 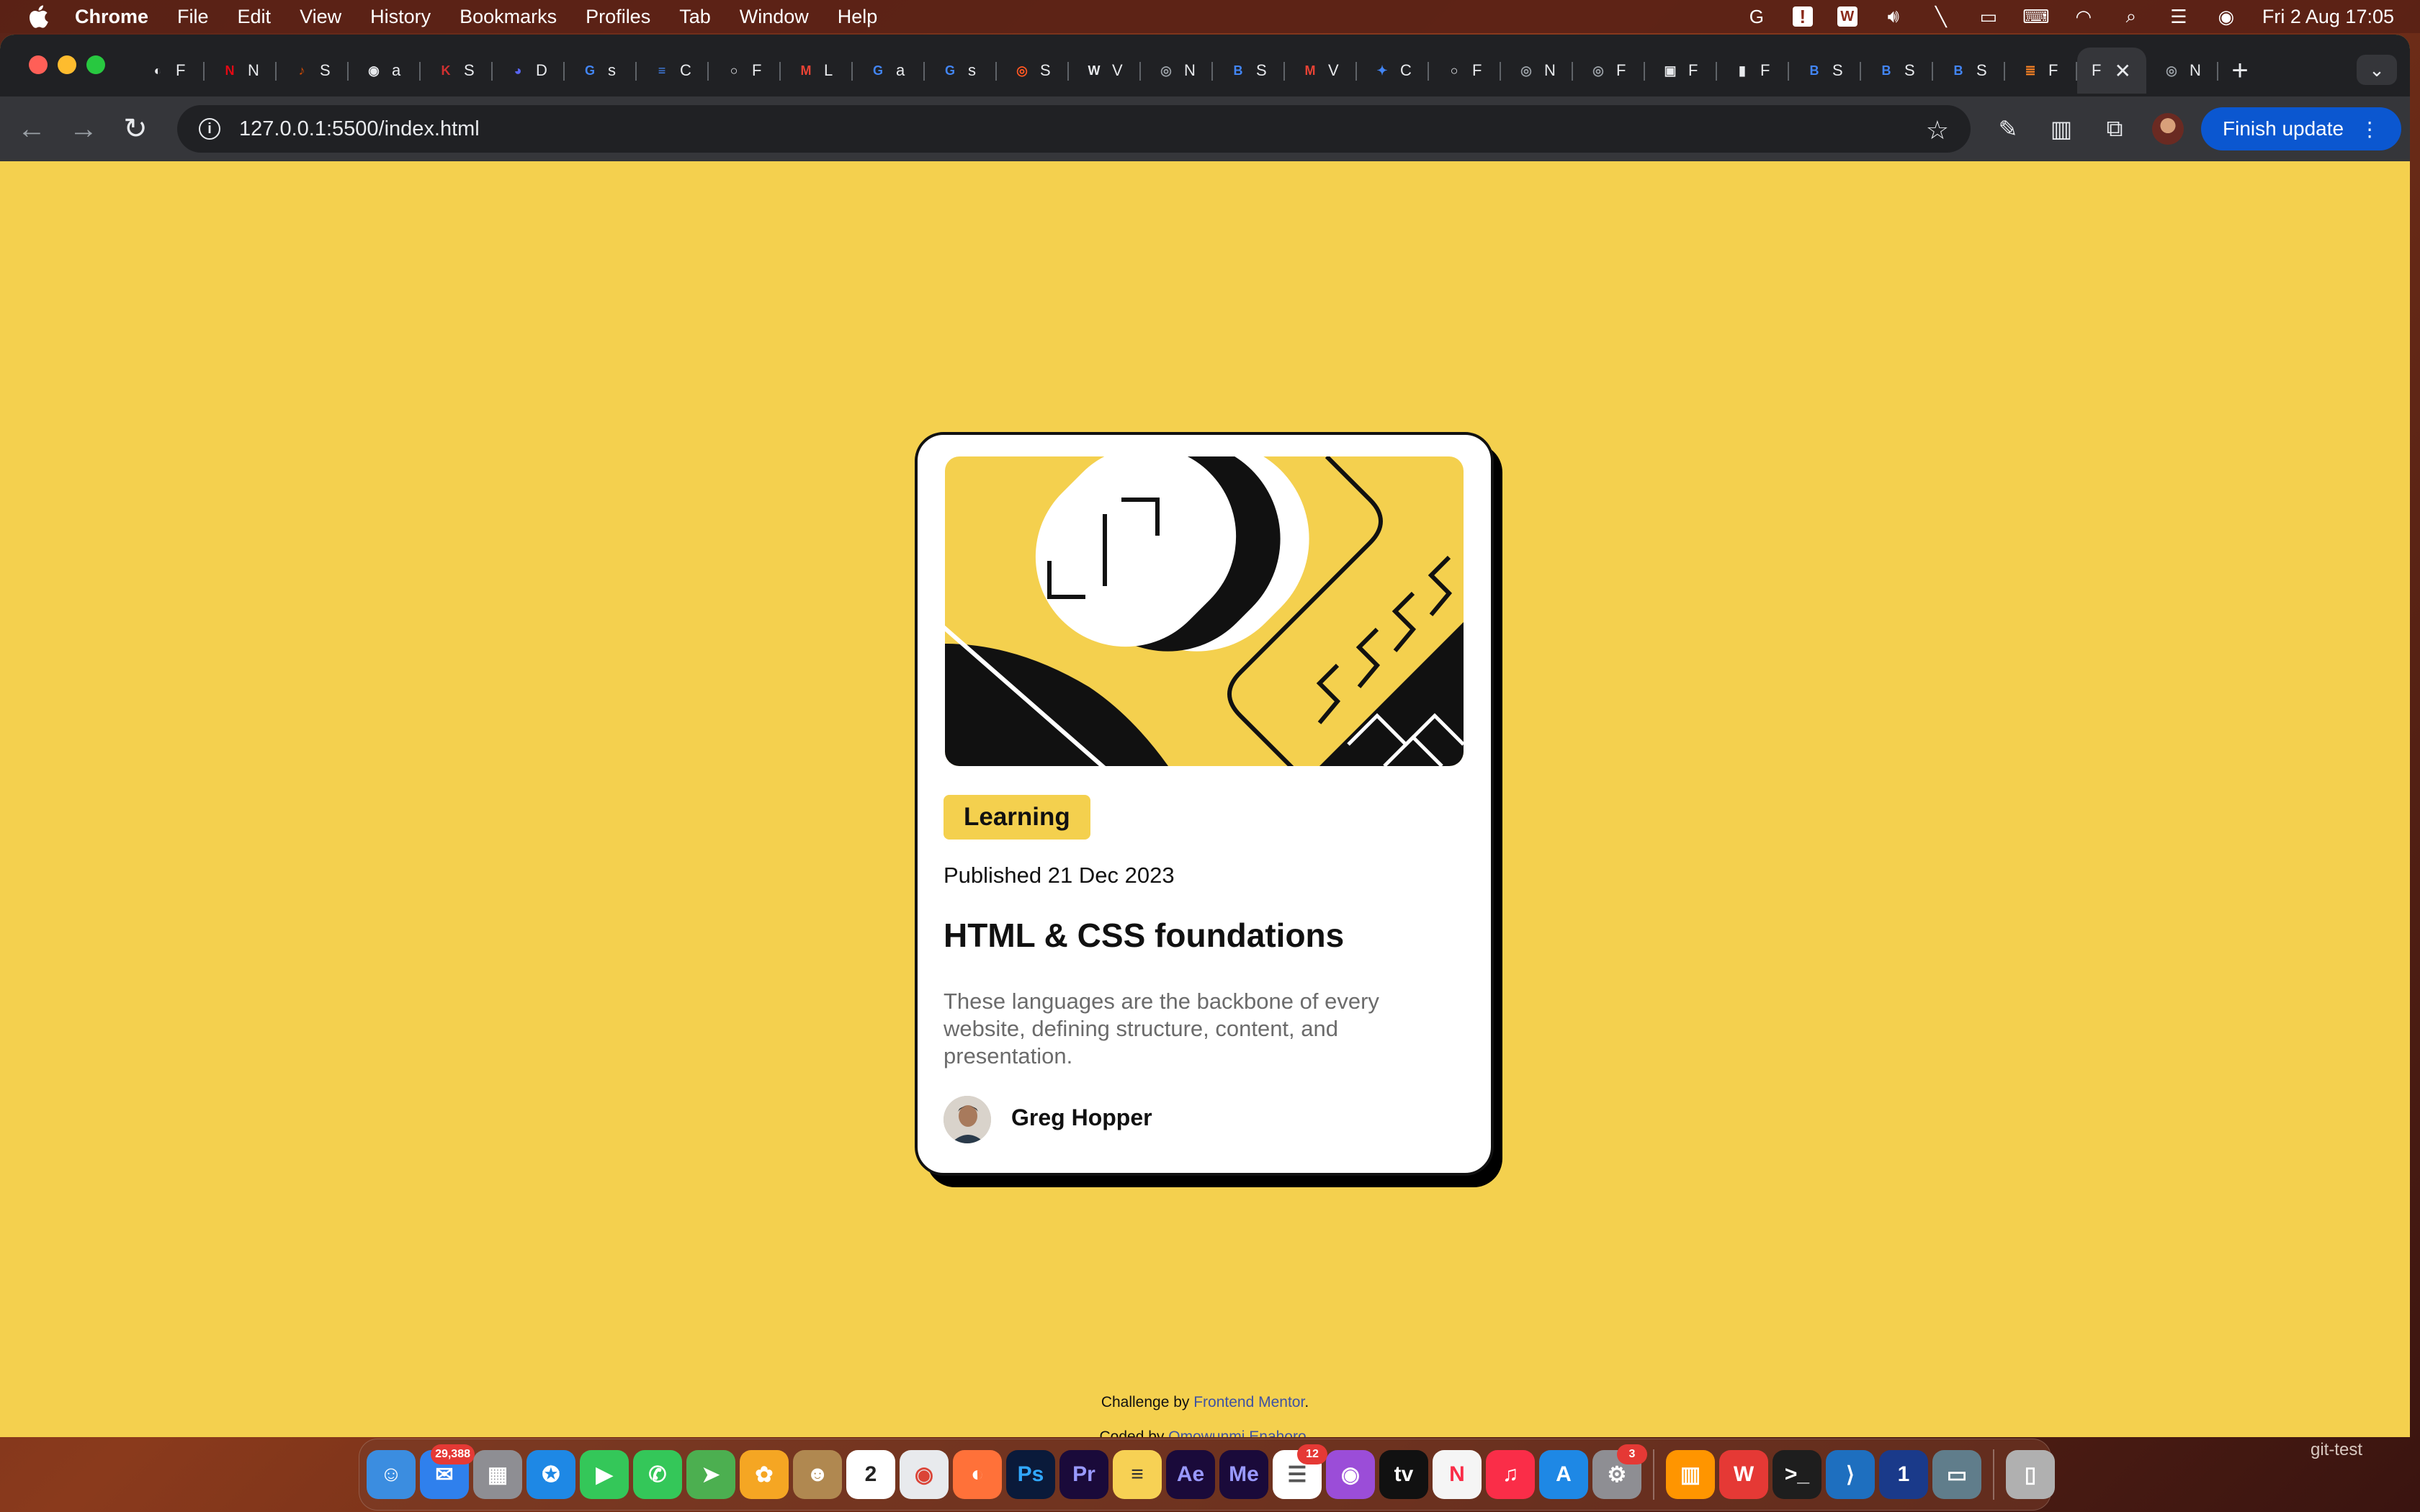 I want to click on dock-premiere-icon: Pr, so click(x=1083, y=1474).